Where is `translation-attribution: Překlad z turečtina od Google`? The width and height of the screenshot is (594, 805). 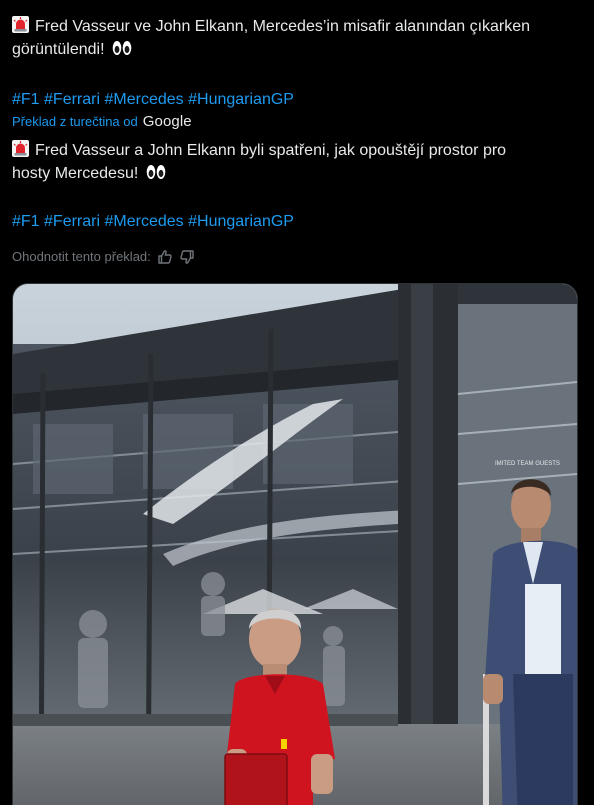 translation-attribution: Překlad z turečtina od Google is located at coordinates (102, 122).